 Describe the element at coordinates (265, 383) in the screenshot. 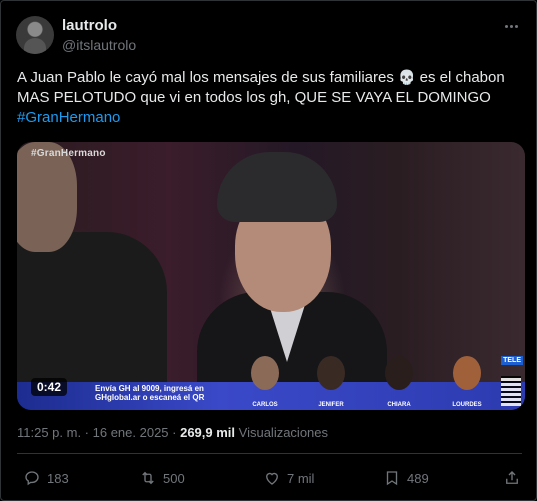

I see `contestant-1: CARLOS` at that location.